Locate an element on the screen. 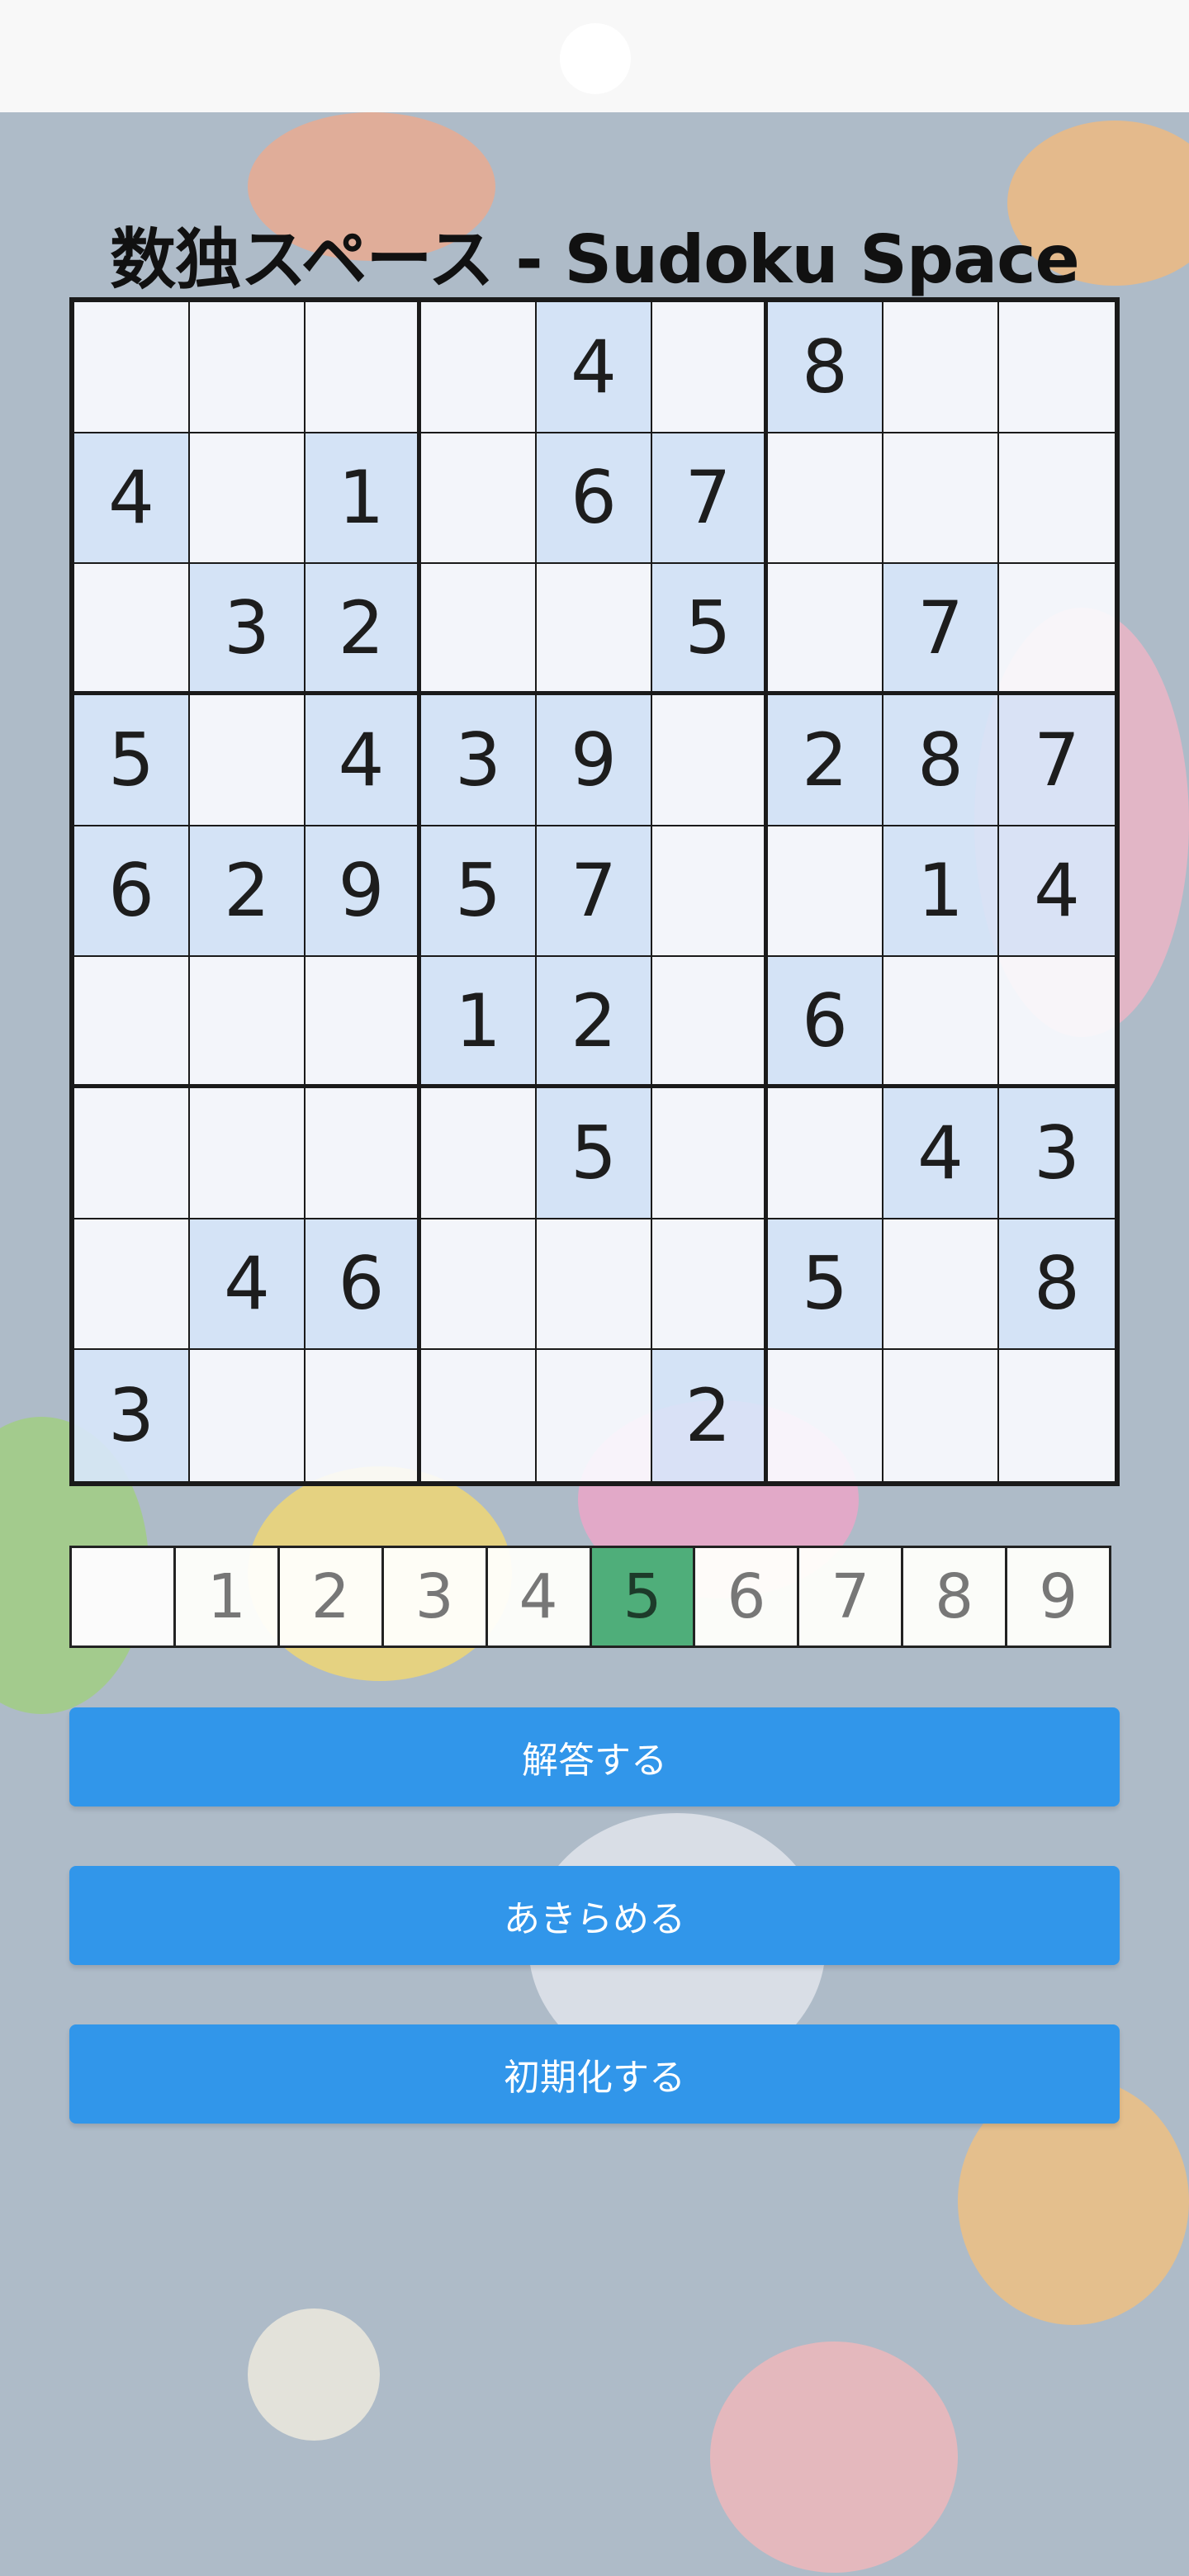 The height and width of the screenshot is (2576, 1189). number-pad: 123456789 is located at coordinates (590, 1597).